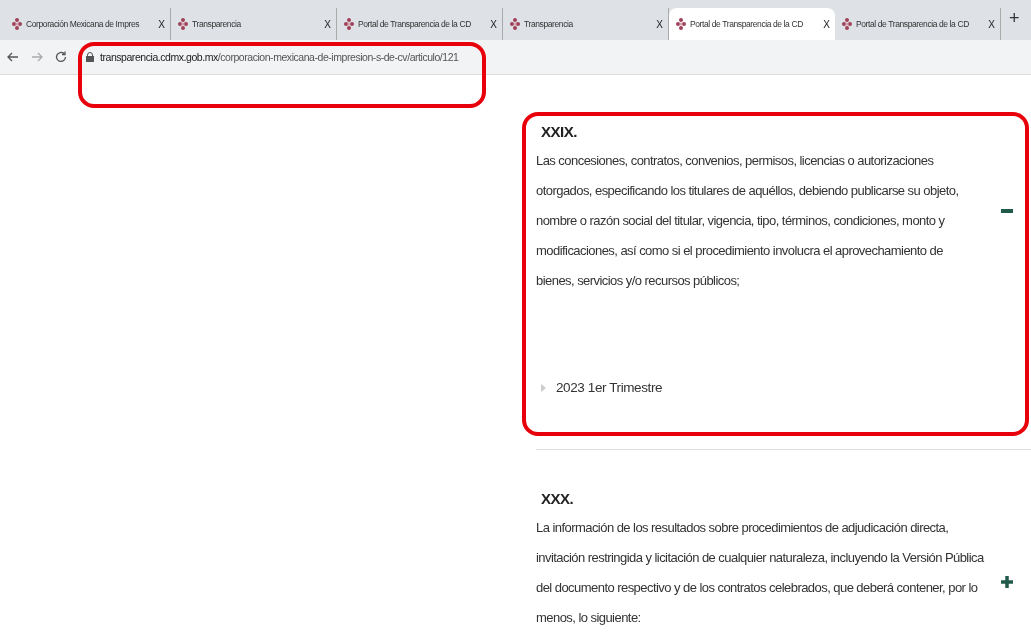 The height and width of the screenshot is (639, 1031). I want to click on expand-icon, so click(1007, 582).